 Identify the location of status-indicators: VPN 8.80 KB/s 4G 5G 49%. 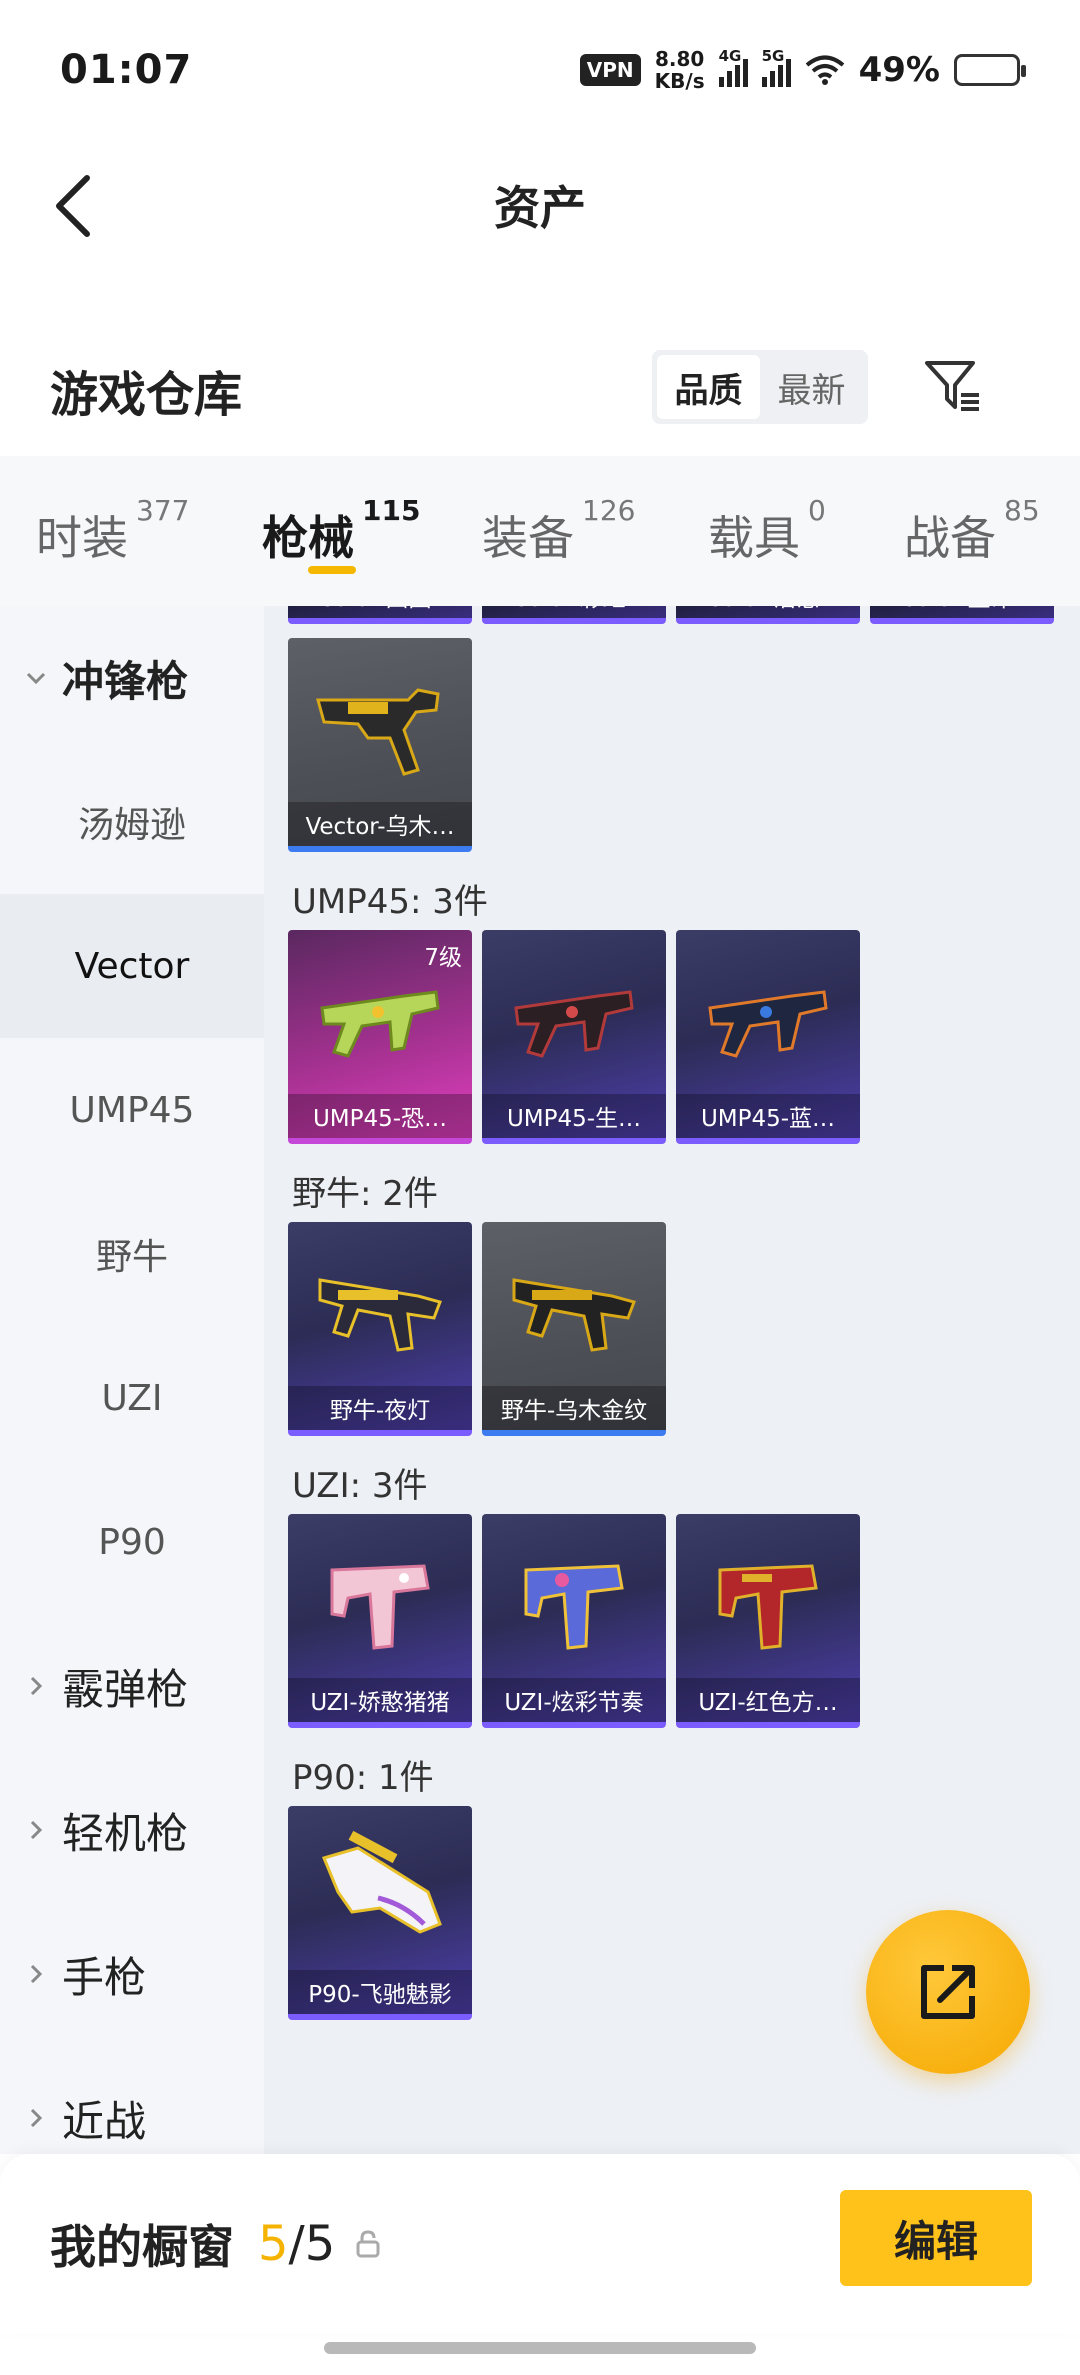
(802, 69).